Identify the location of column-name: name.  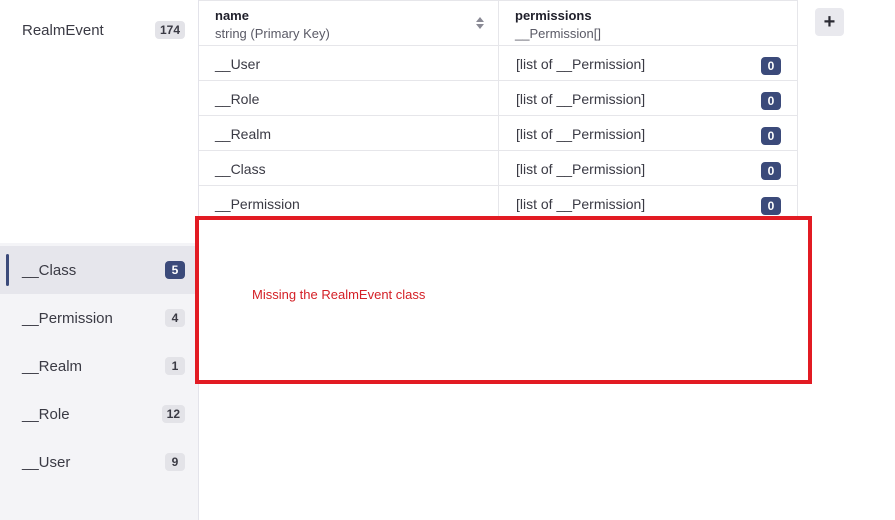
(232, 15).